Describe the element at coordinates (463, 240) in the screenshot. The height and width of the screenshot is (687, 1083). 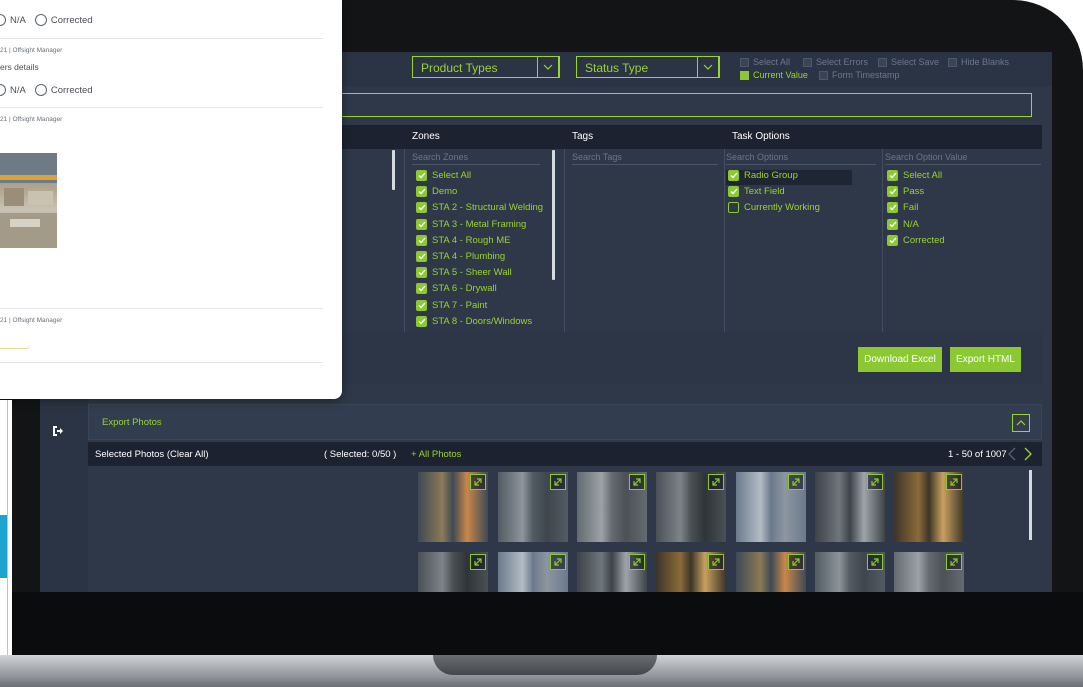
I see `checkbox-item: STA 4 - Rough ME` at that location.